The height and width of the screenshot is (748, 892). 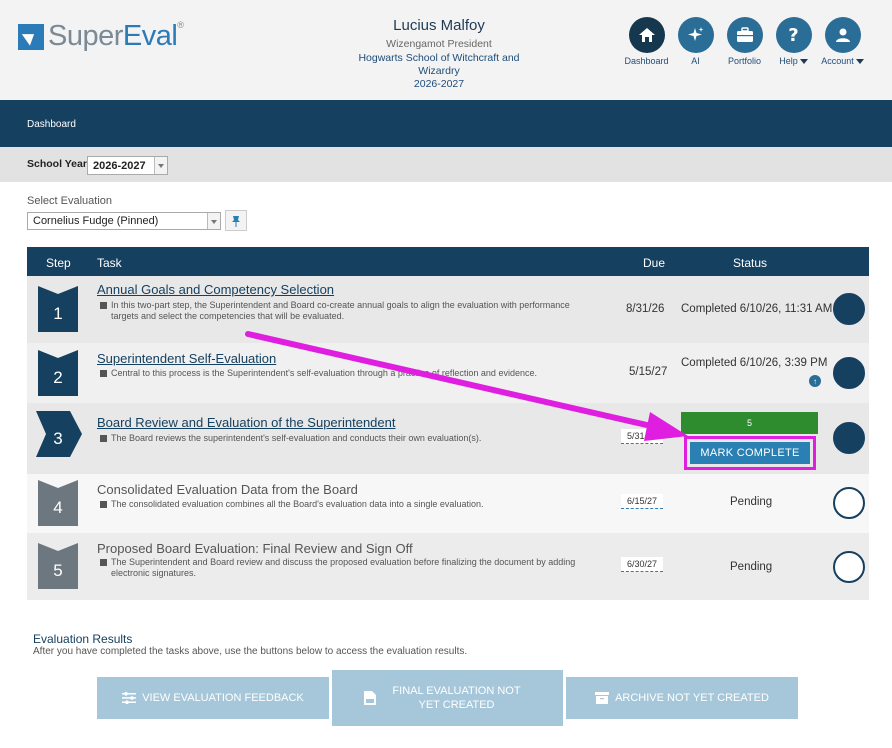 I want to click on top-nav: Dashboard AI Portfolio ? Help Account, so click(x=744, y=41).